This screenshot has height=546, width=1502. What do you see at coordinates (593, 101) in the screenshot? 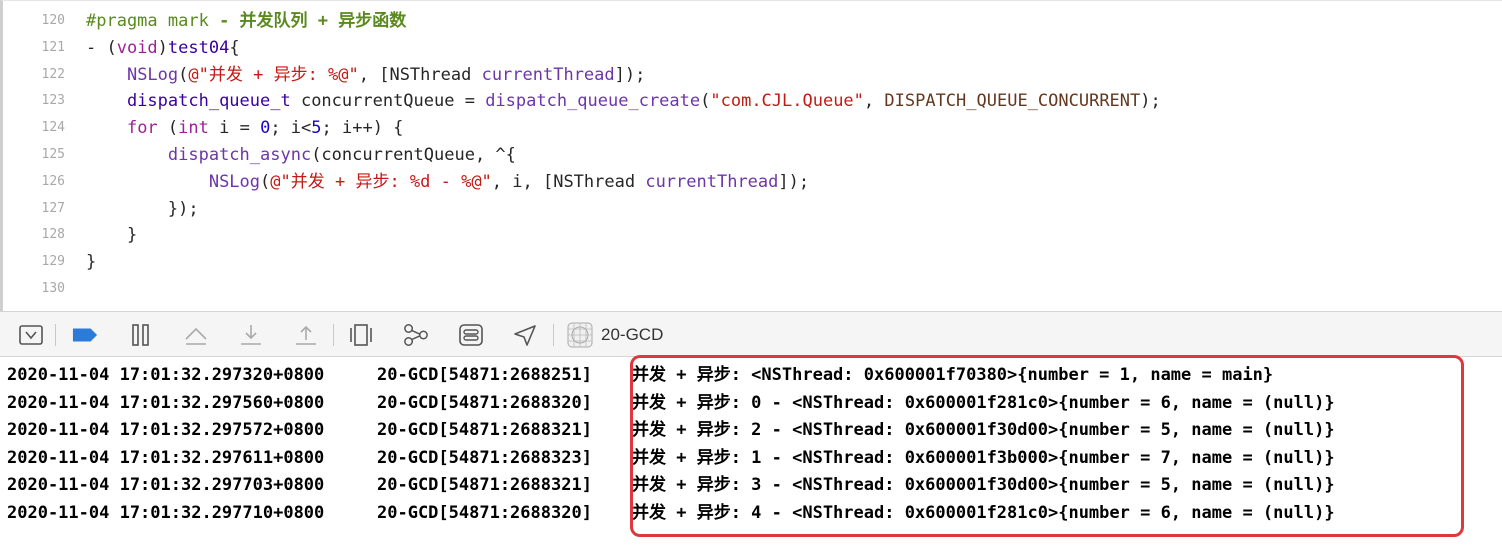
I see `code-token: dispatch_queue_create` at bounding box center [593, 101].